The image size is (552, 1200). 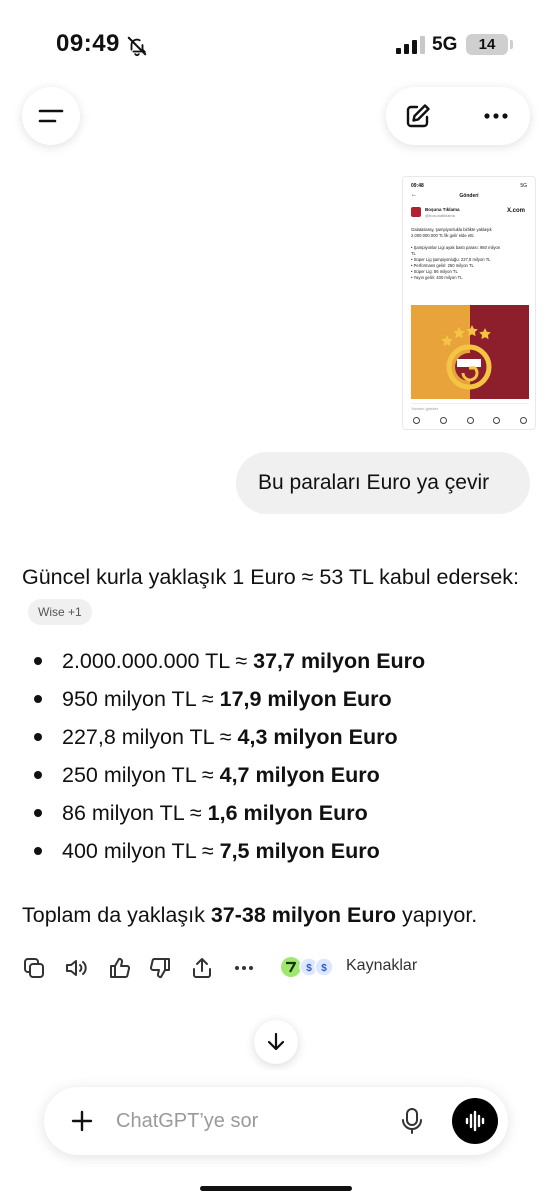 I want to click on status-bar: 09:49 5G 14, so click(x=276, y=40).